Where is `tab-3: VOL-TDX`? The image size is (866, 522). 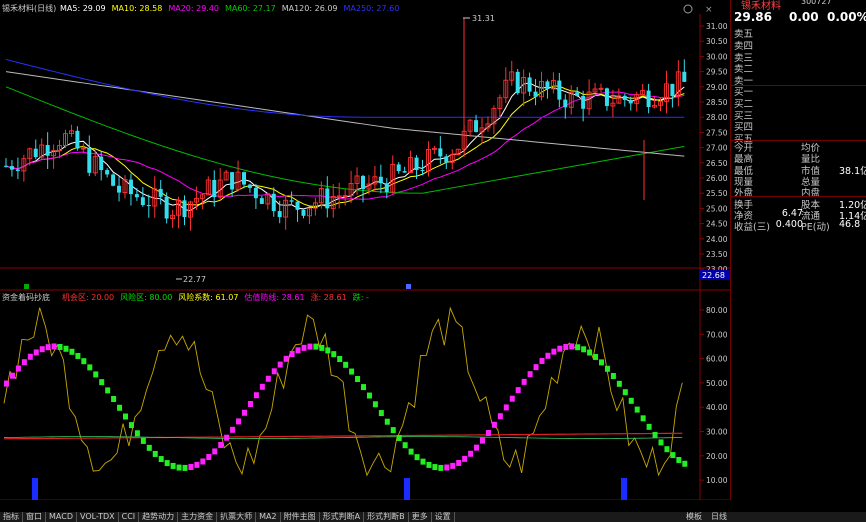 tab-3: VOL-TDX is located at coordinates (98, 517).